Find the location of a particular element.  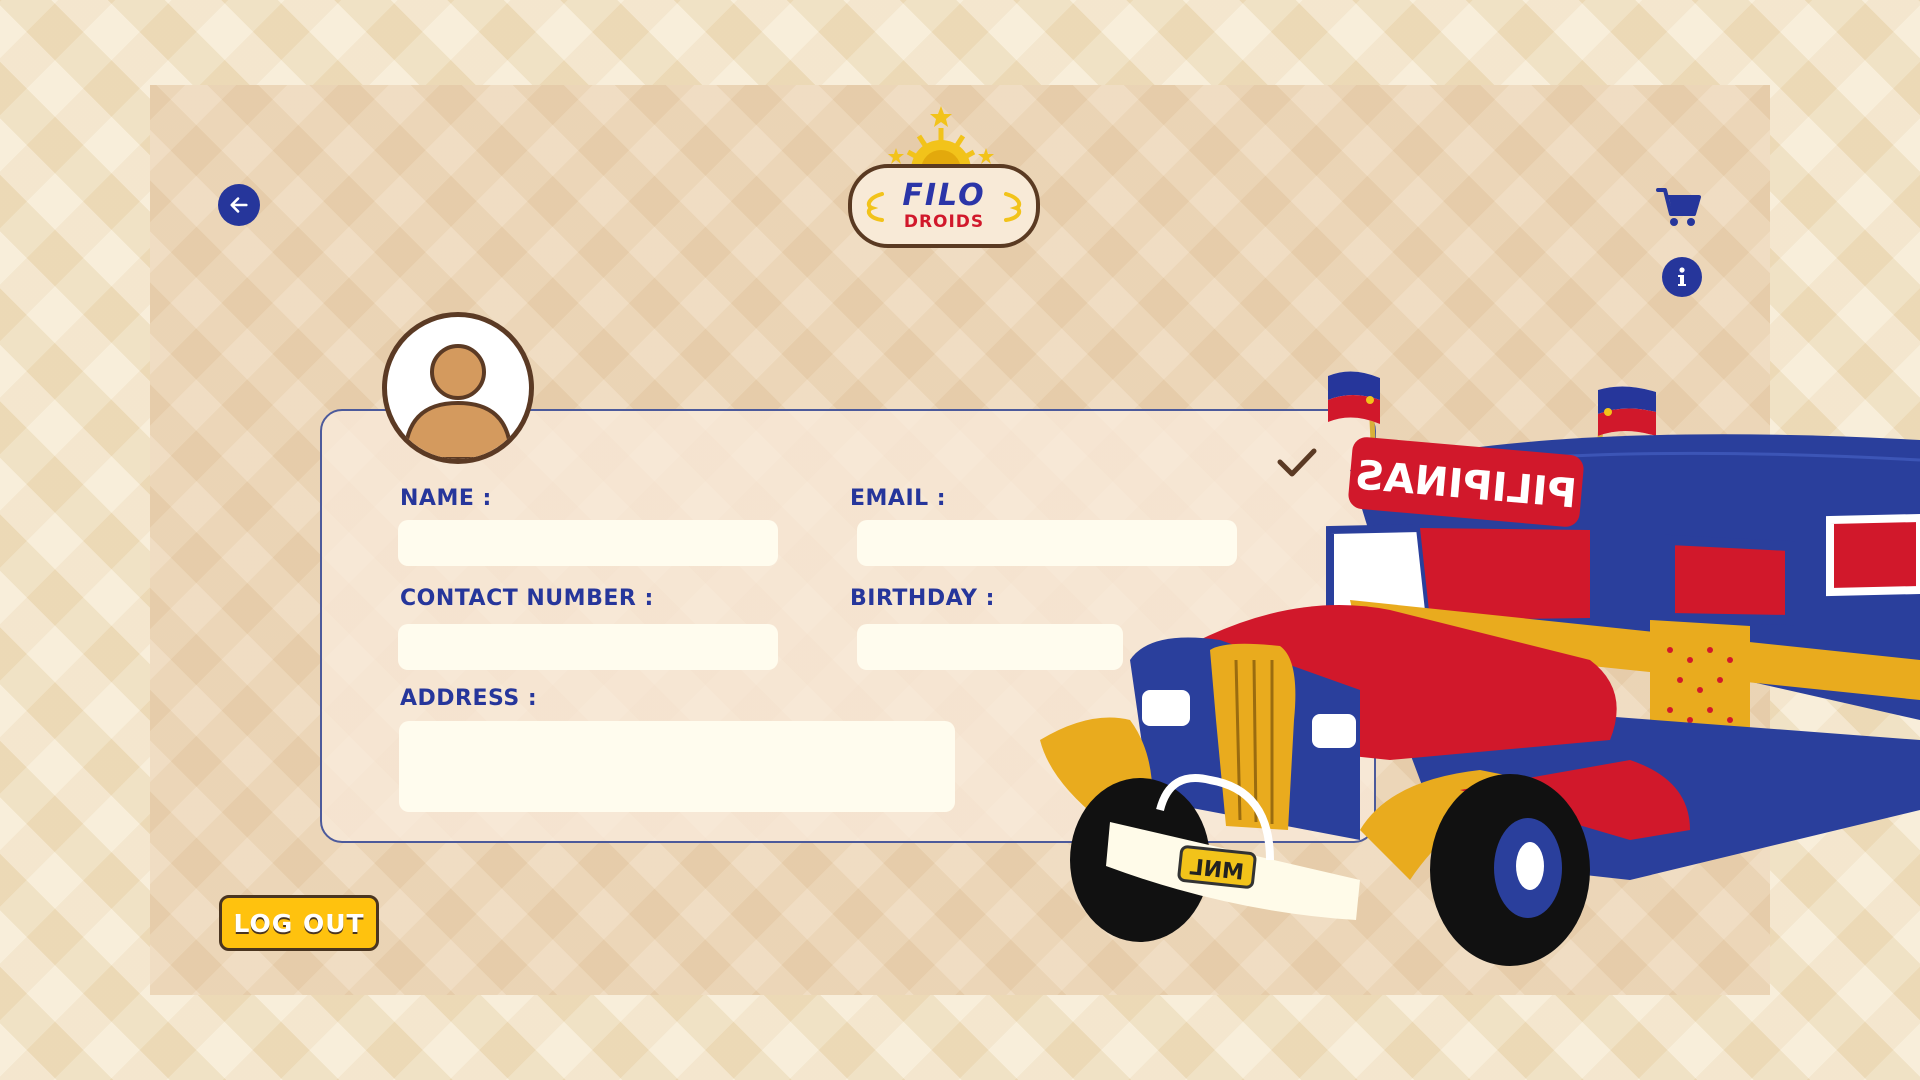

cart-button is located at coordinates (1679, 207).